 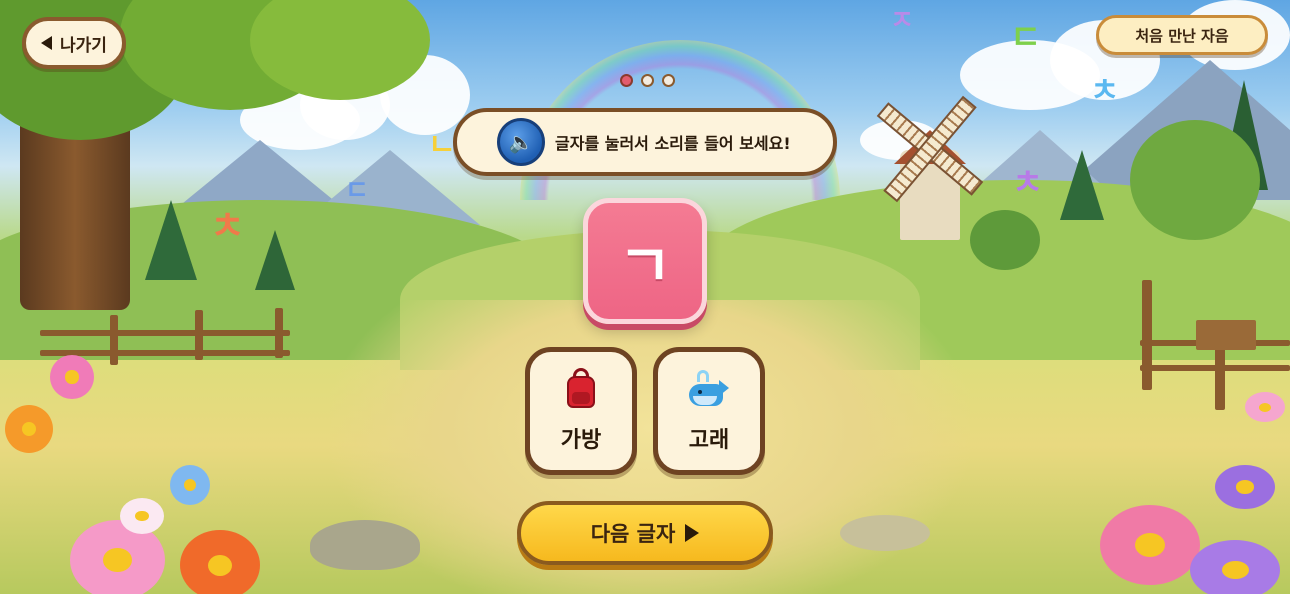 I want to click on word-card-whale: 고래, so click(x=709, y=411).